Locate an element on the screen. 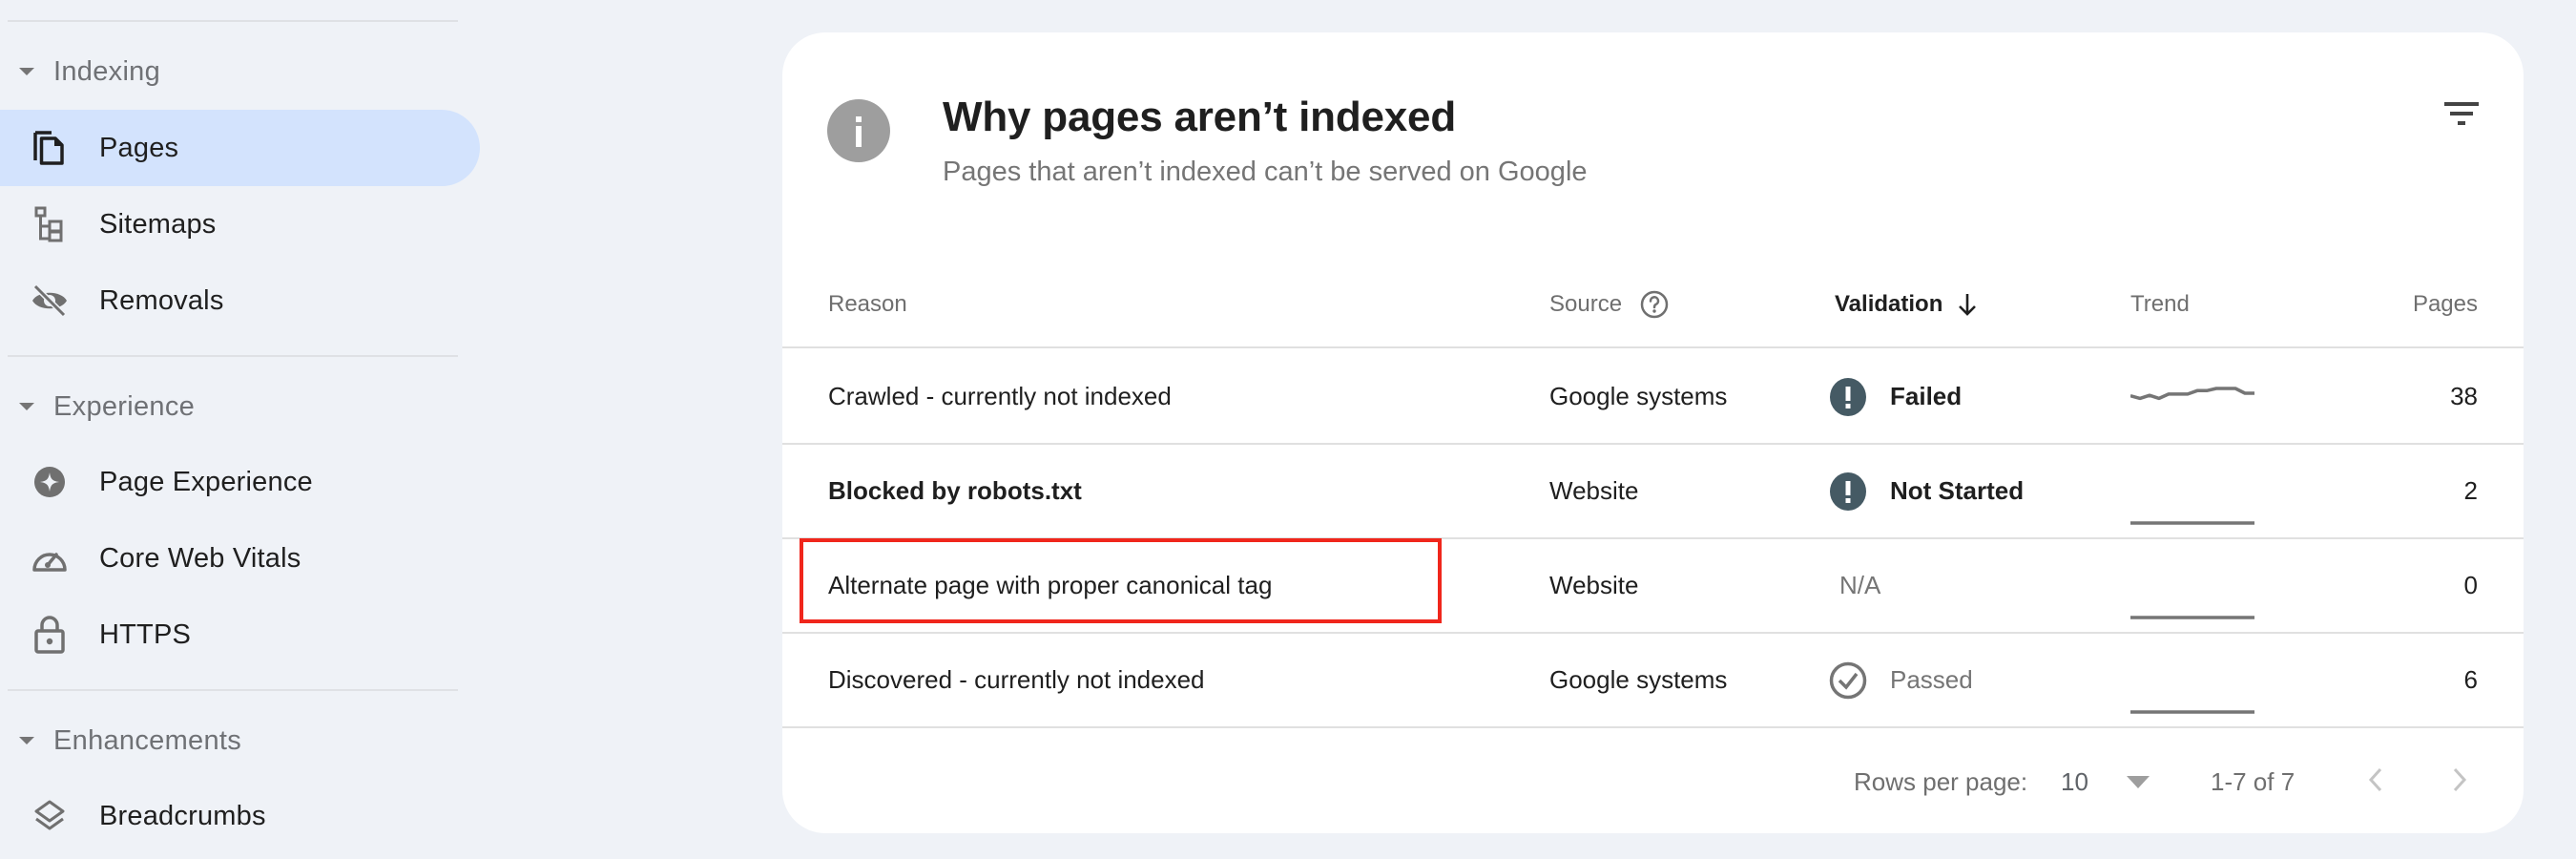  pages-count-cell: 38 is located at coordinates (2464, 396).